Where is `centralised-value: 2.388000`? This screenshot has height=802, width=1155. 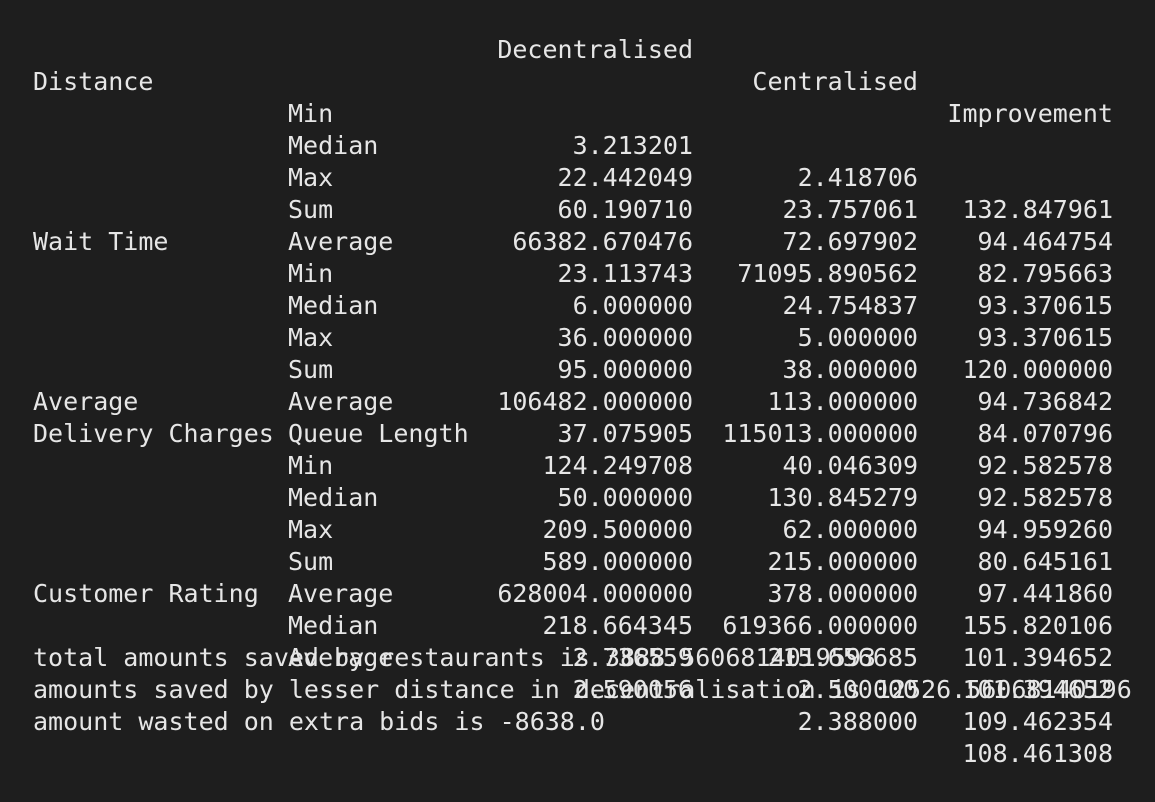 centralised-value: 2.388000 is located at coordinates (857, 721).